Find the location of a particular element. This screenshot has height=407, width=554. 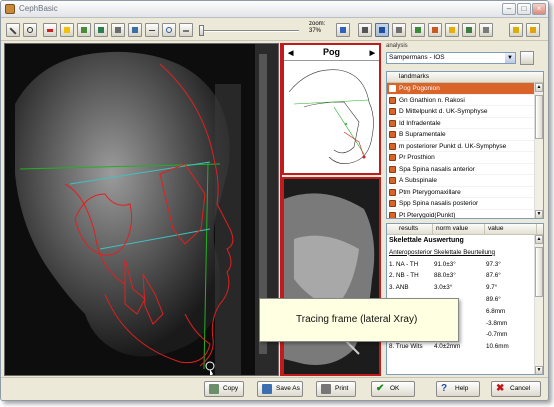

prev-landmark-button: ◀ is located at coordinates (290, 54).